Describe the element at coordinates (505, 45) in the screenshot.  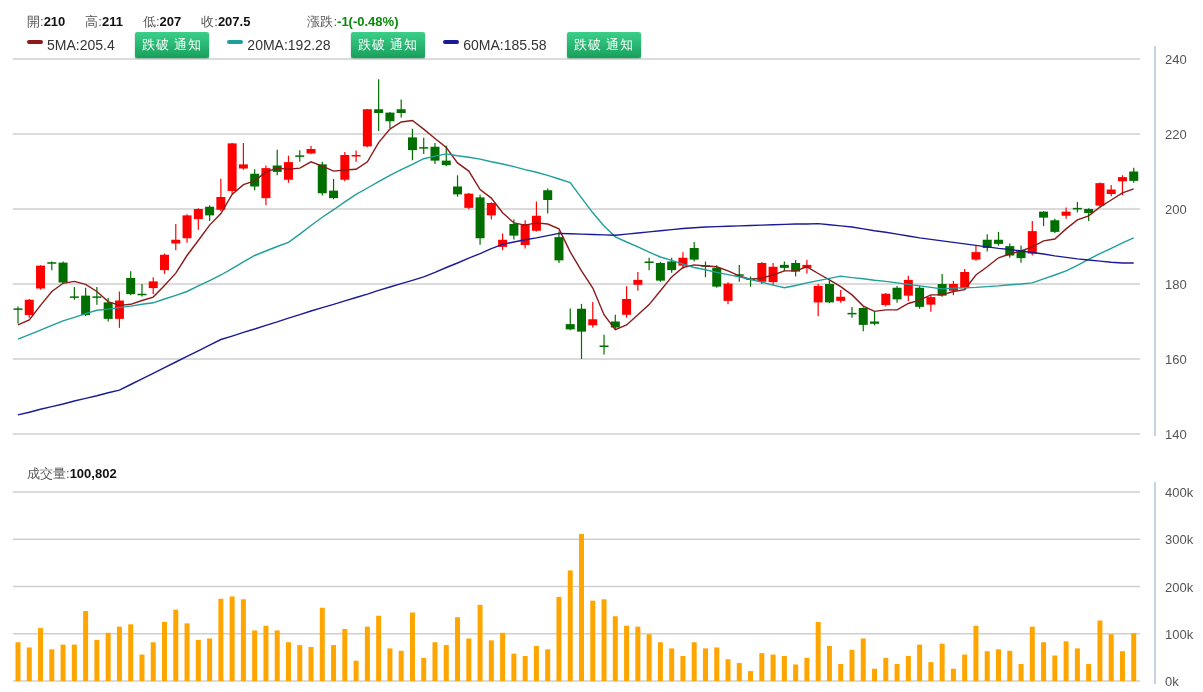
I see `legend-label: 60MA:185.58` at that location.